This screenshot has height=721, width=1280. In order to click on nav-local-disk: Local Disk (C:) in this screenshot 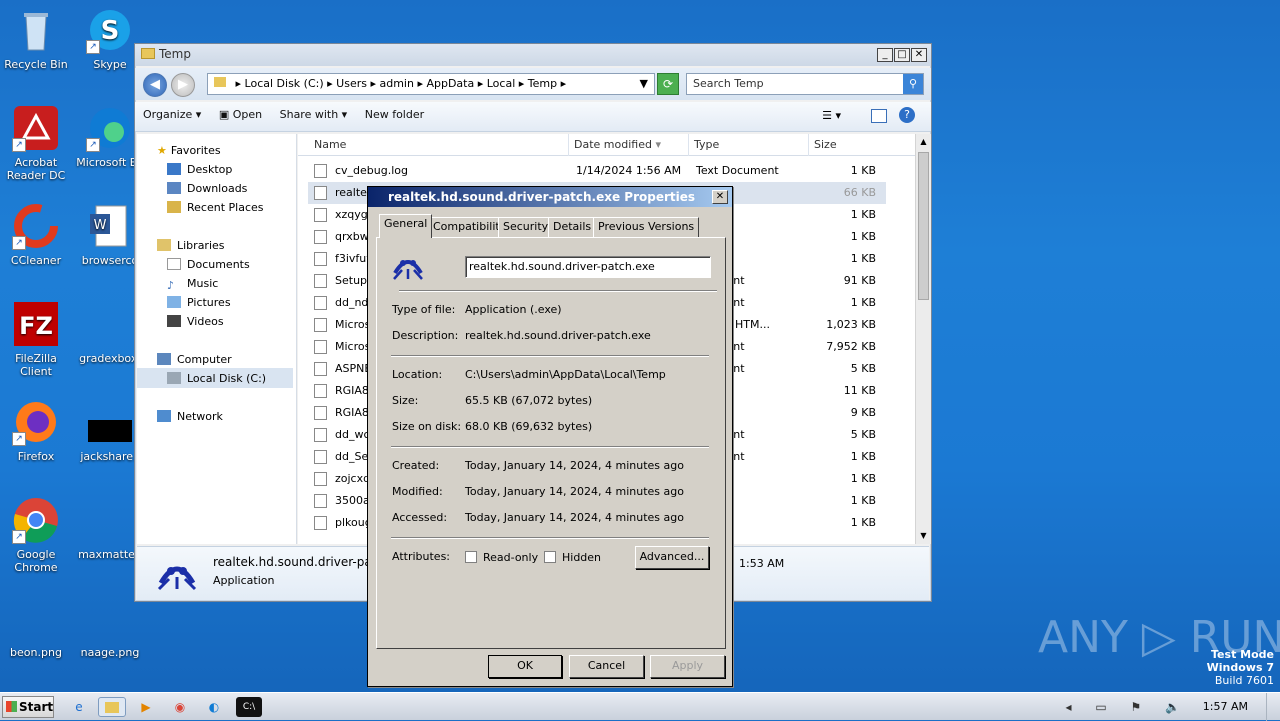, I will do `click(215, 378)`.